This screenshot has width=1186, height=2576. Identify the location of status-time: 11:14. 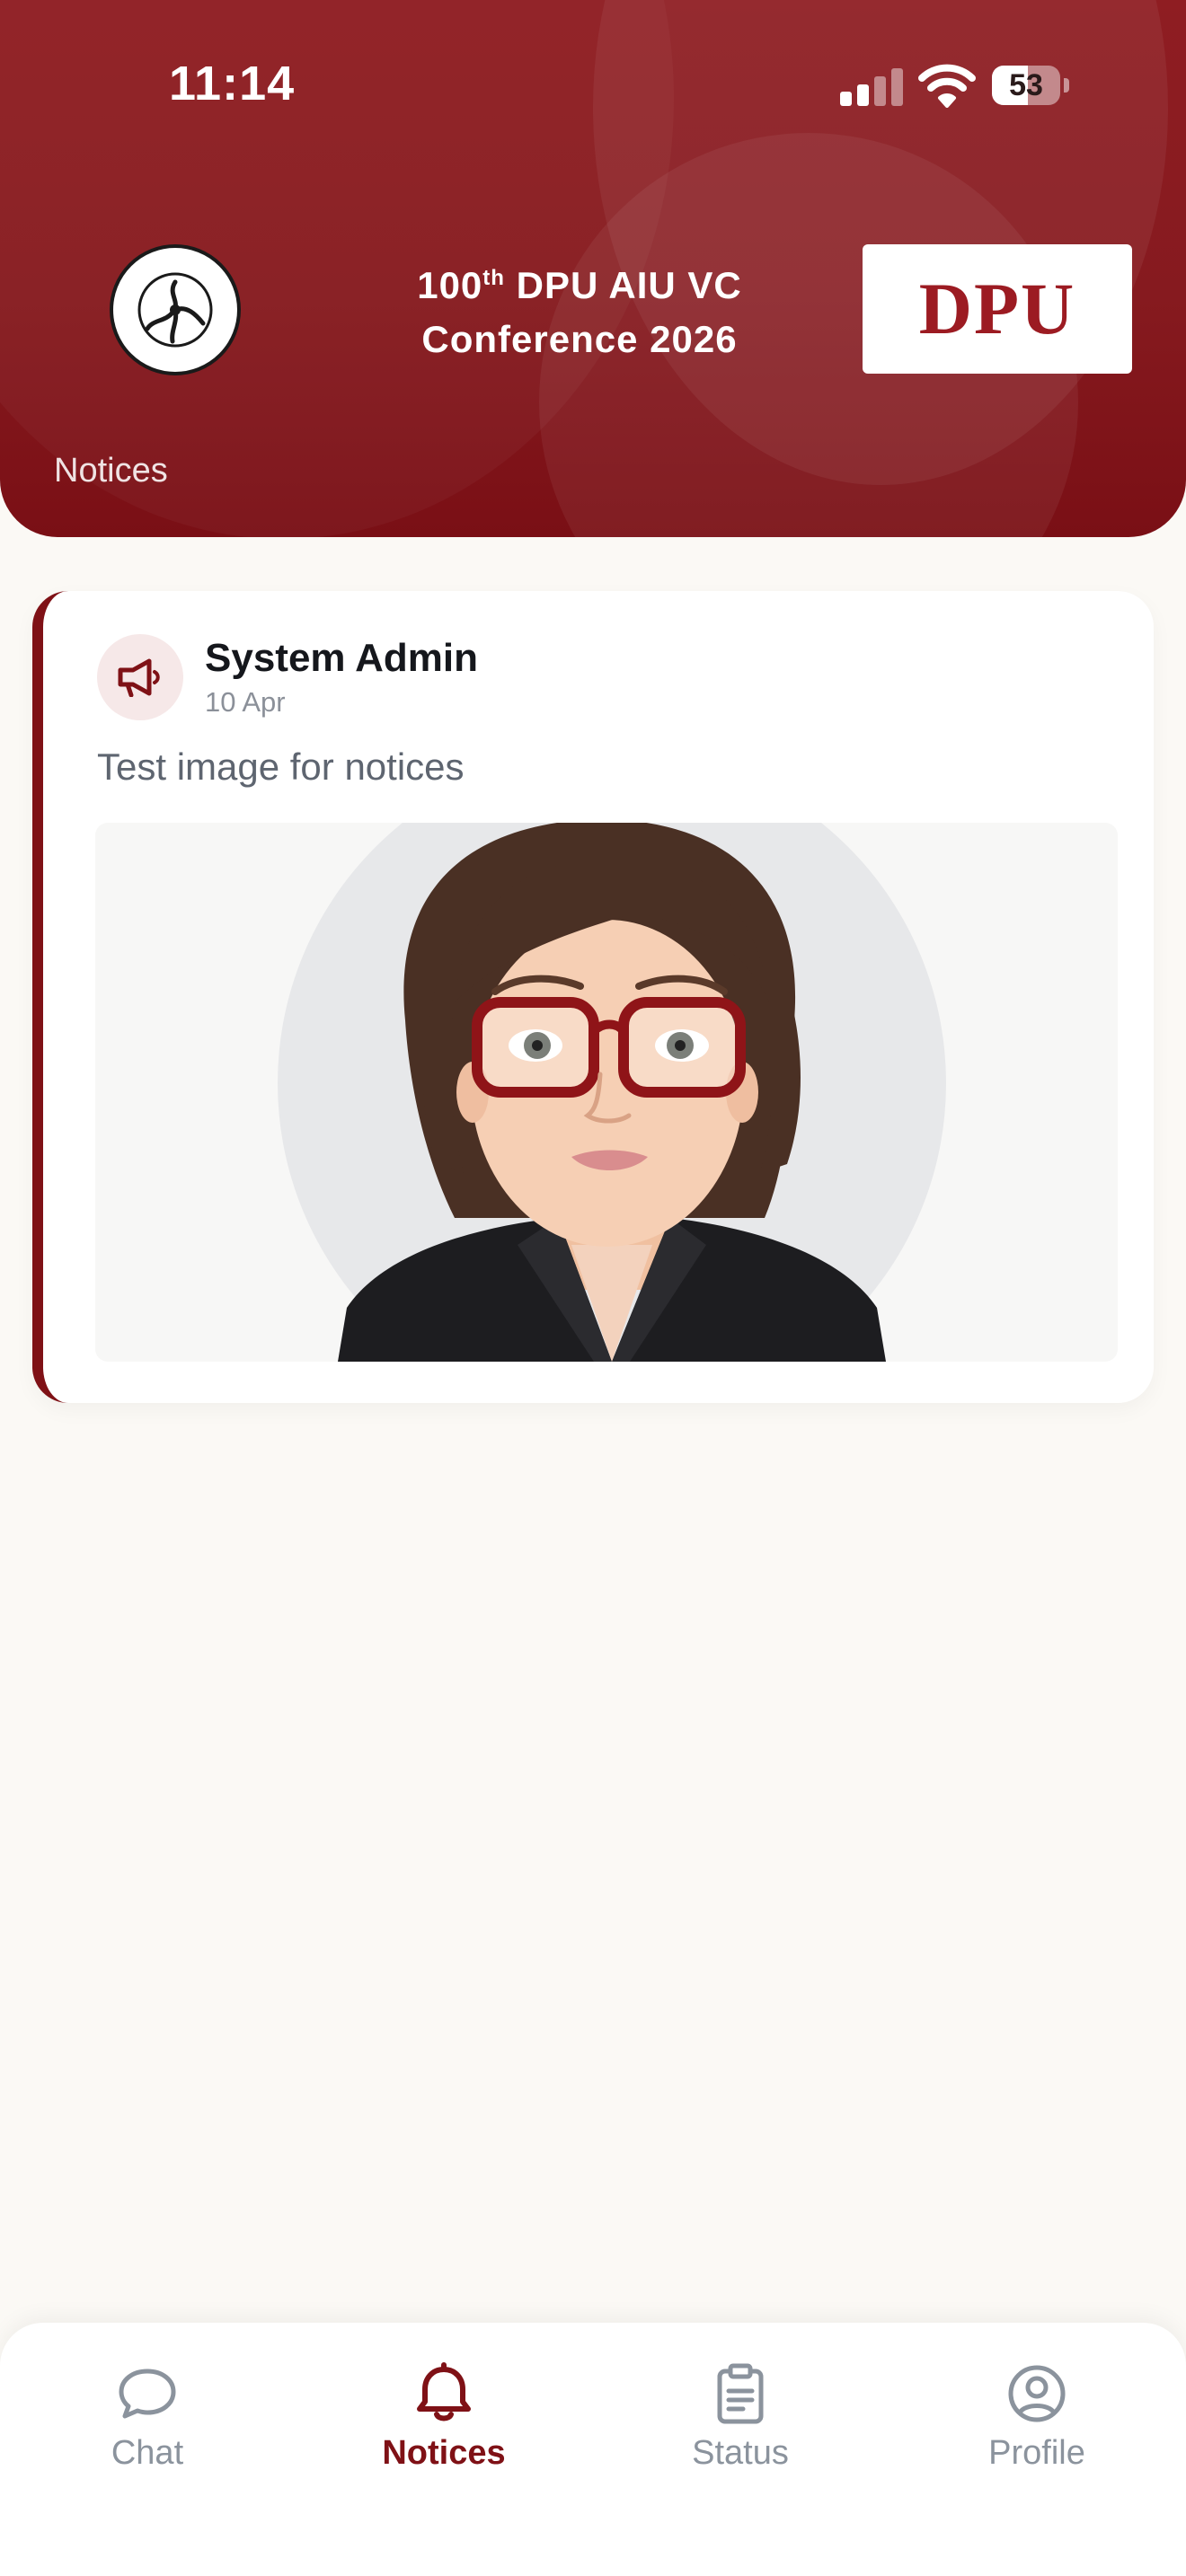
(232, 83).